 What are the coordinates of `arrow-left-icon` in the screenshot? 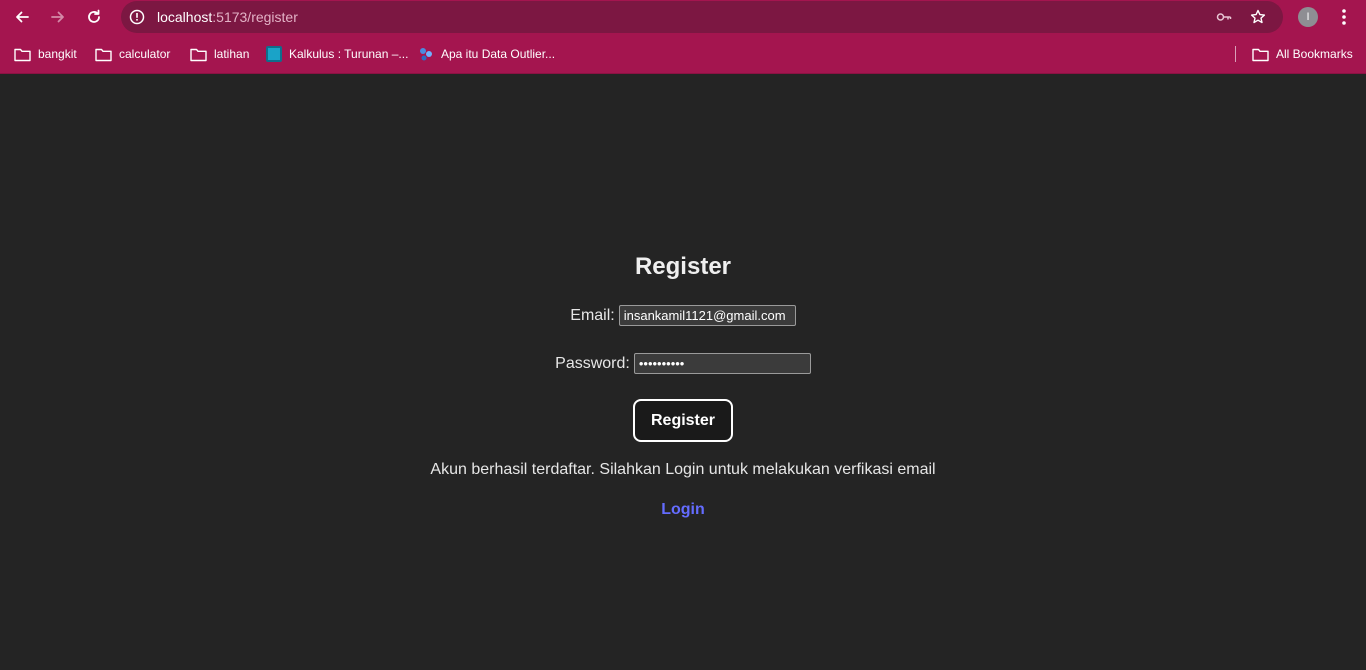 It's located at (22, 17).